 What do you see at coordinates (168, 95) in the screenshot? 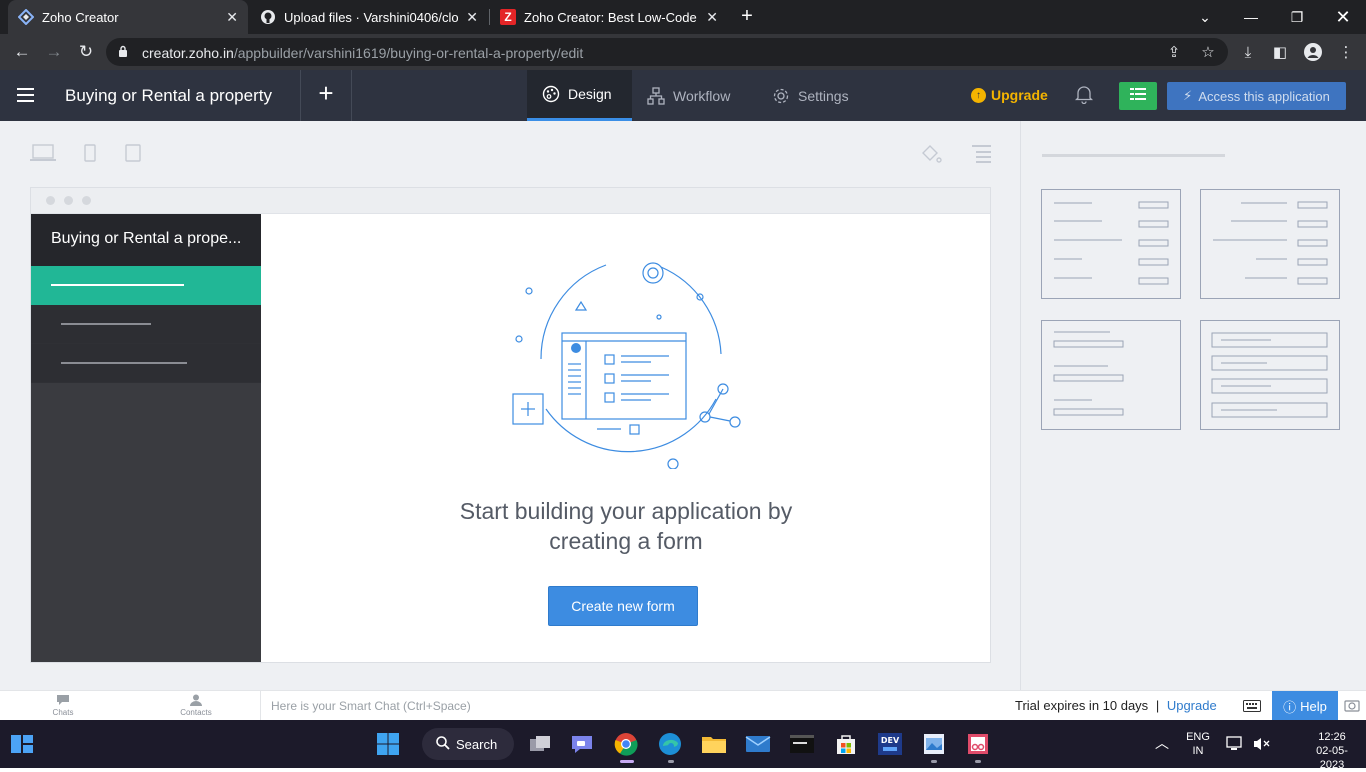
I see `app-title: Buying or Rental a property` at bounding box center [168, 95].